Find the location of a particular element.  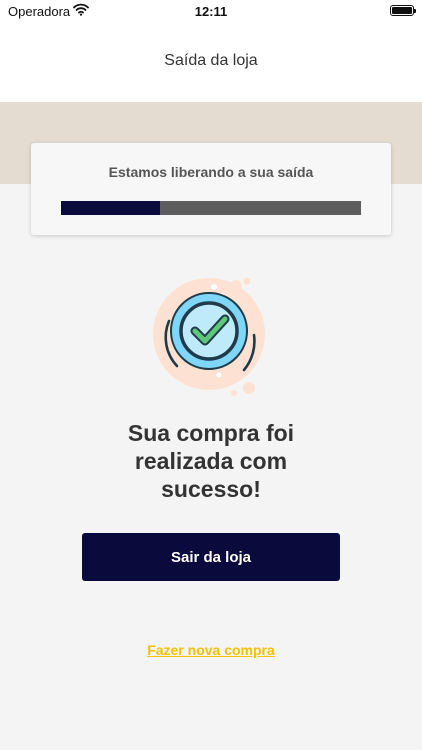

new-purchase-link: Fazer nova compra is located at coordinates (211, 650).